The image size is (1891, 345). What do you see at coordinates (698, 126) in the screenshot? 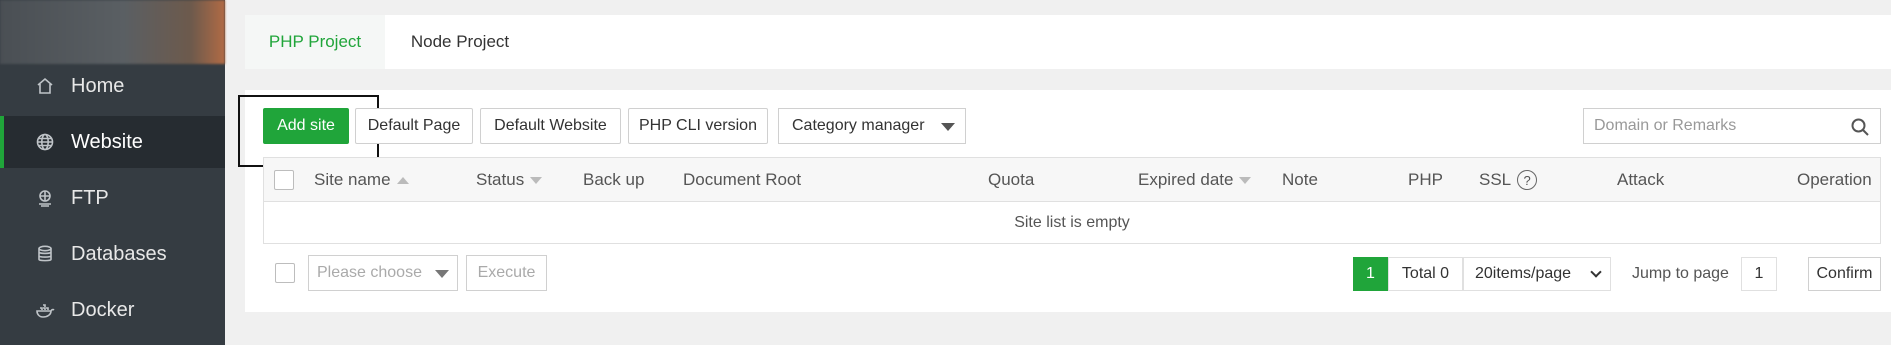
I see `php-cli-version-button: PHP CLI version` at bounding box center [698, 126].